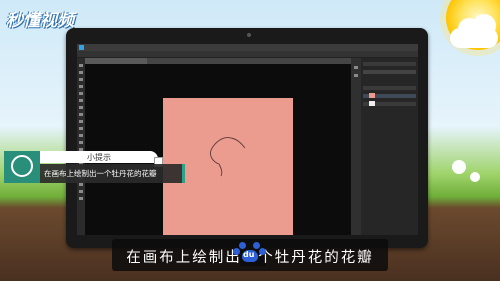  What do you see at coordinates (81, 191) in the screenshot?
I see `hand-tool-icon` at bounding box center [81, 191].